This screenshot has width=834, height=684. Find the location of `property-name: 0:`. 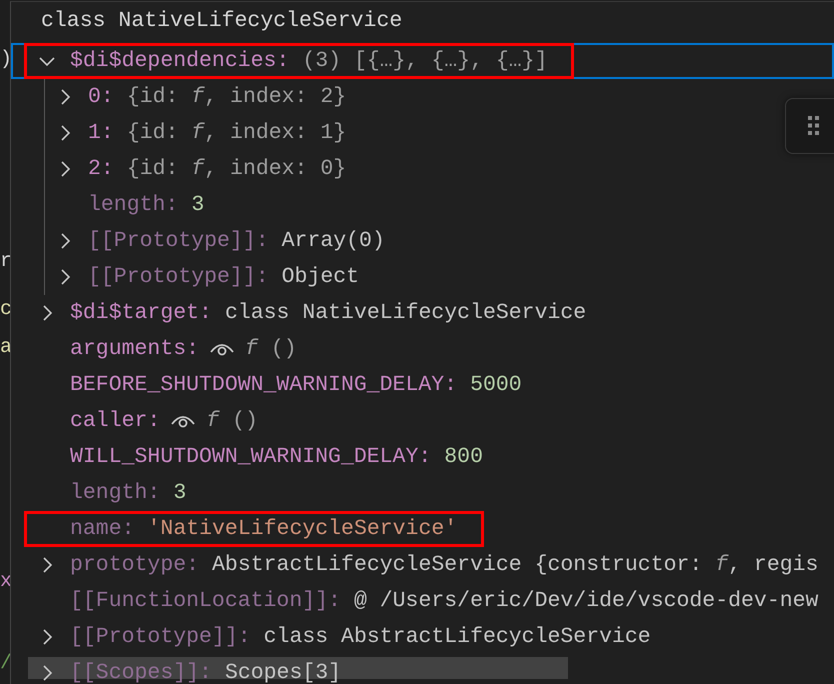

property-name: 0: is located at coordinates (101, 97).